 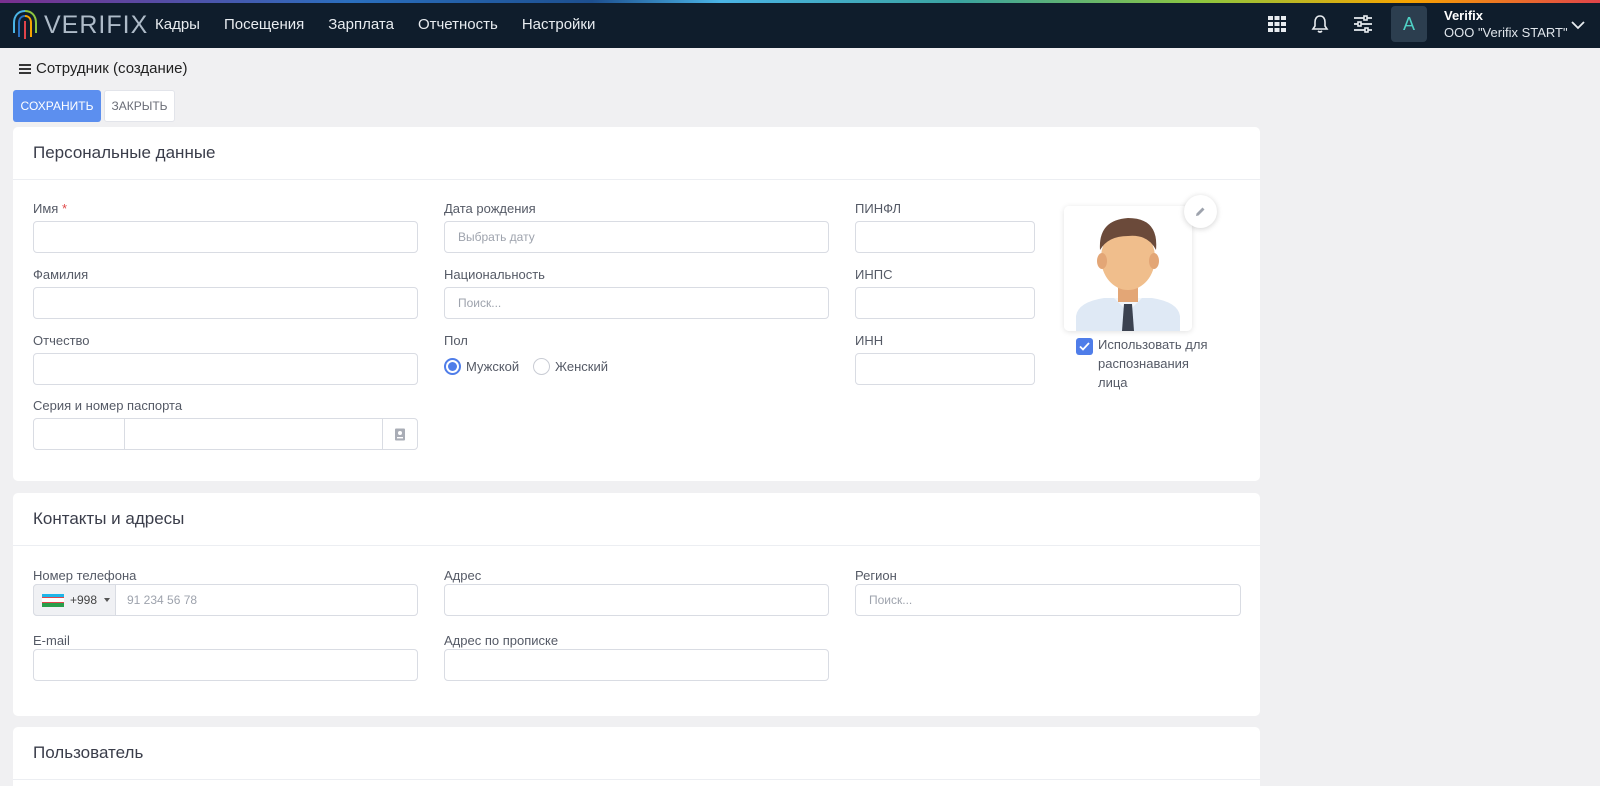 What do you see at coordinates (79, 434) in the screenshot?
I see `passport-series-input` at bounding box center [79, 434].